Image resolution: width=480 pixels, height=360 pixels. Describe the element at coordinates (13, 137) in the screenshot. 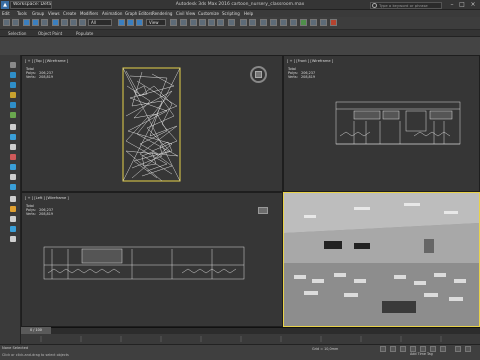

I see `sphere-tool-icon` at that location.